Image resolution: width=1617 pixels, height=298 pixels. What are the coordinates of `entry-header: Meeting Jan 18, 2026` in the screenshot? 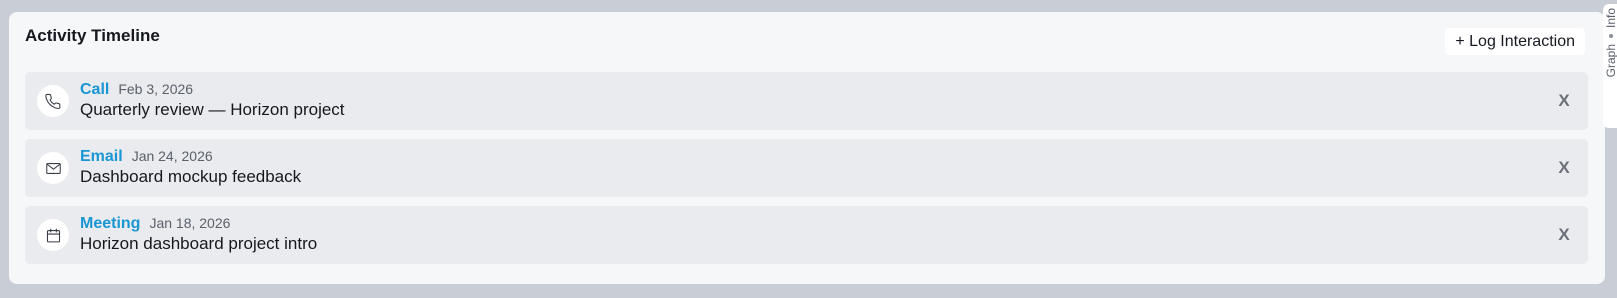 It's located at (155, 224).